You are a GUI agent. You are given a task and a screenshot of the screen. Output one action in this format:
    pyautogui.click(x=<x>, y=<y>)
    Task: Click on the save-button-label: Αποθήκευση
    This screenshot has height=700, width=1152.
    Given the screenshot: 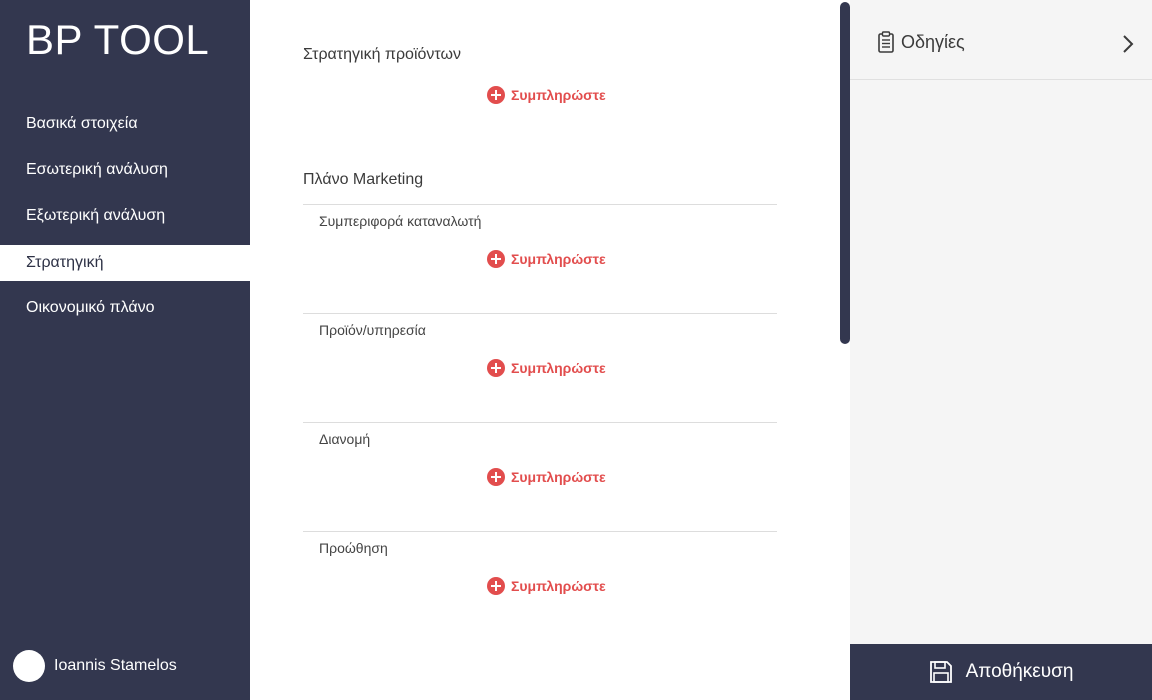 What is the action you would take?
    pyautogui.click(x=1019, y=671)
    